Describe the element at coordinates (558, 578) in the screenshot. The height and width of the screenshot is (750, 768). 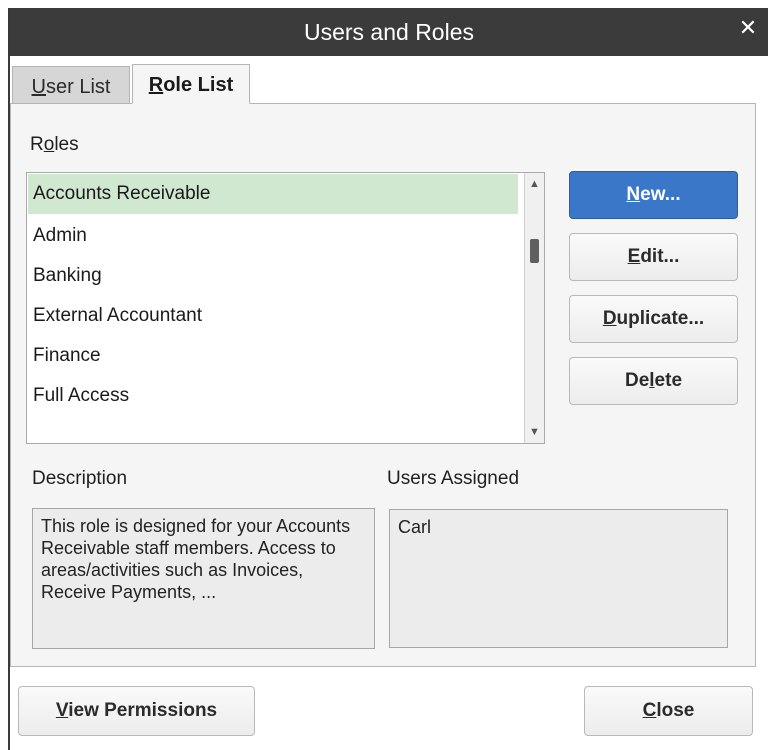
I see `users-assigned-box: Carl` at that location.